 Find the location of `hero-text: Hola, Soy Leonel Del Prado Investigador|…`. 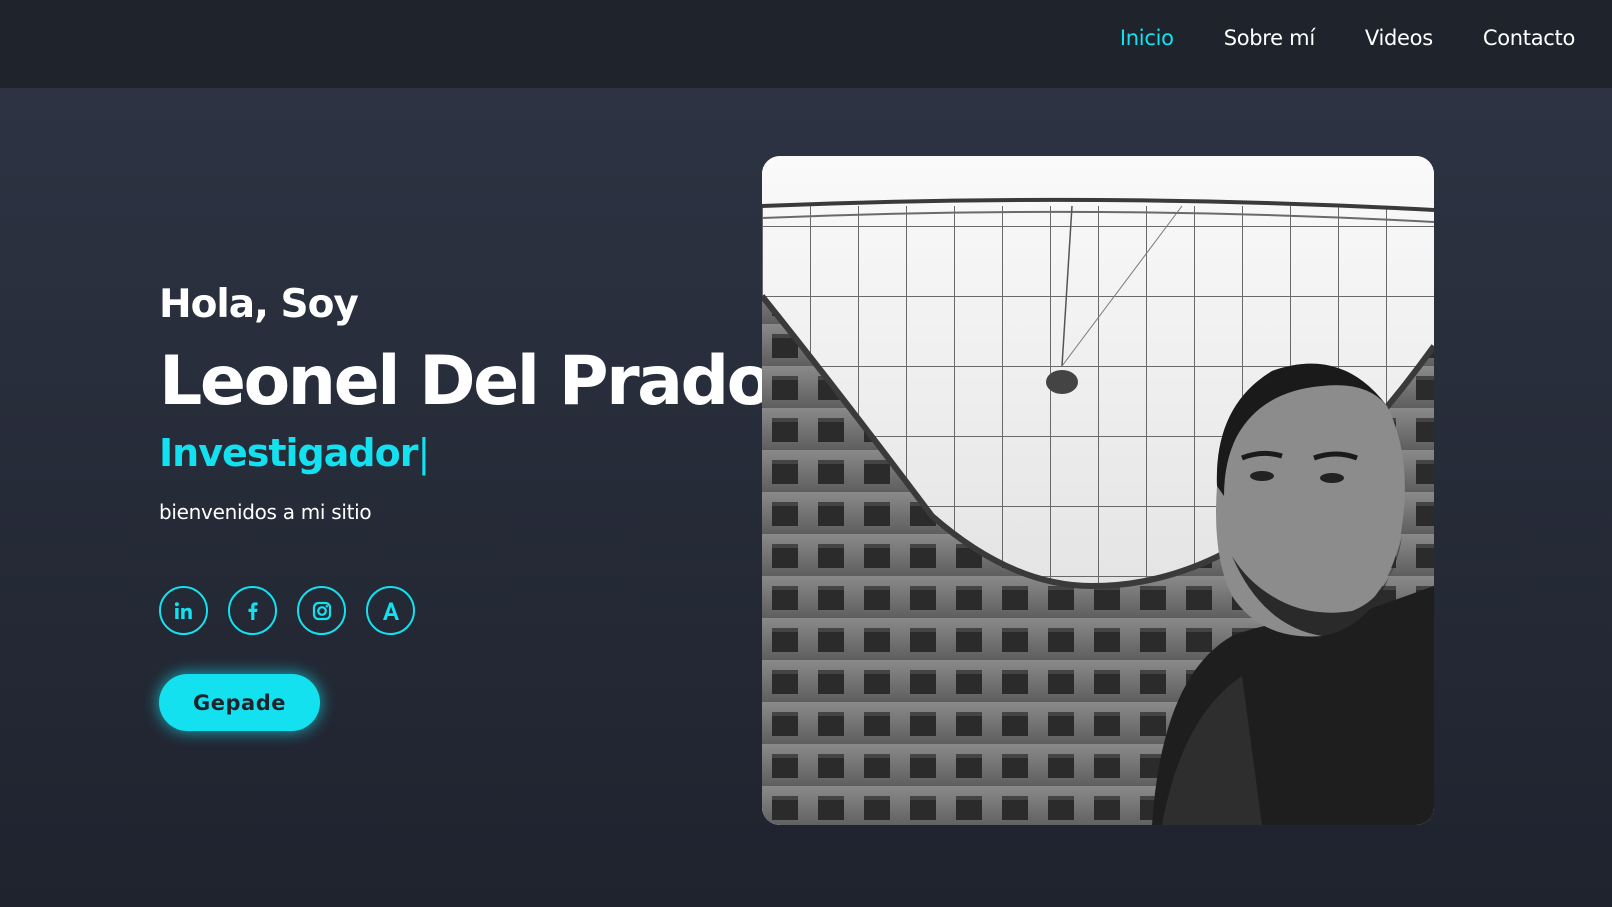

hero-text: Hola, Soy Leonel Del Prado Investigador|… is located at coordinates (466, 401).